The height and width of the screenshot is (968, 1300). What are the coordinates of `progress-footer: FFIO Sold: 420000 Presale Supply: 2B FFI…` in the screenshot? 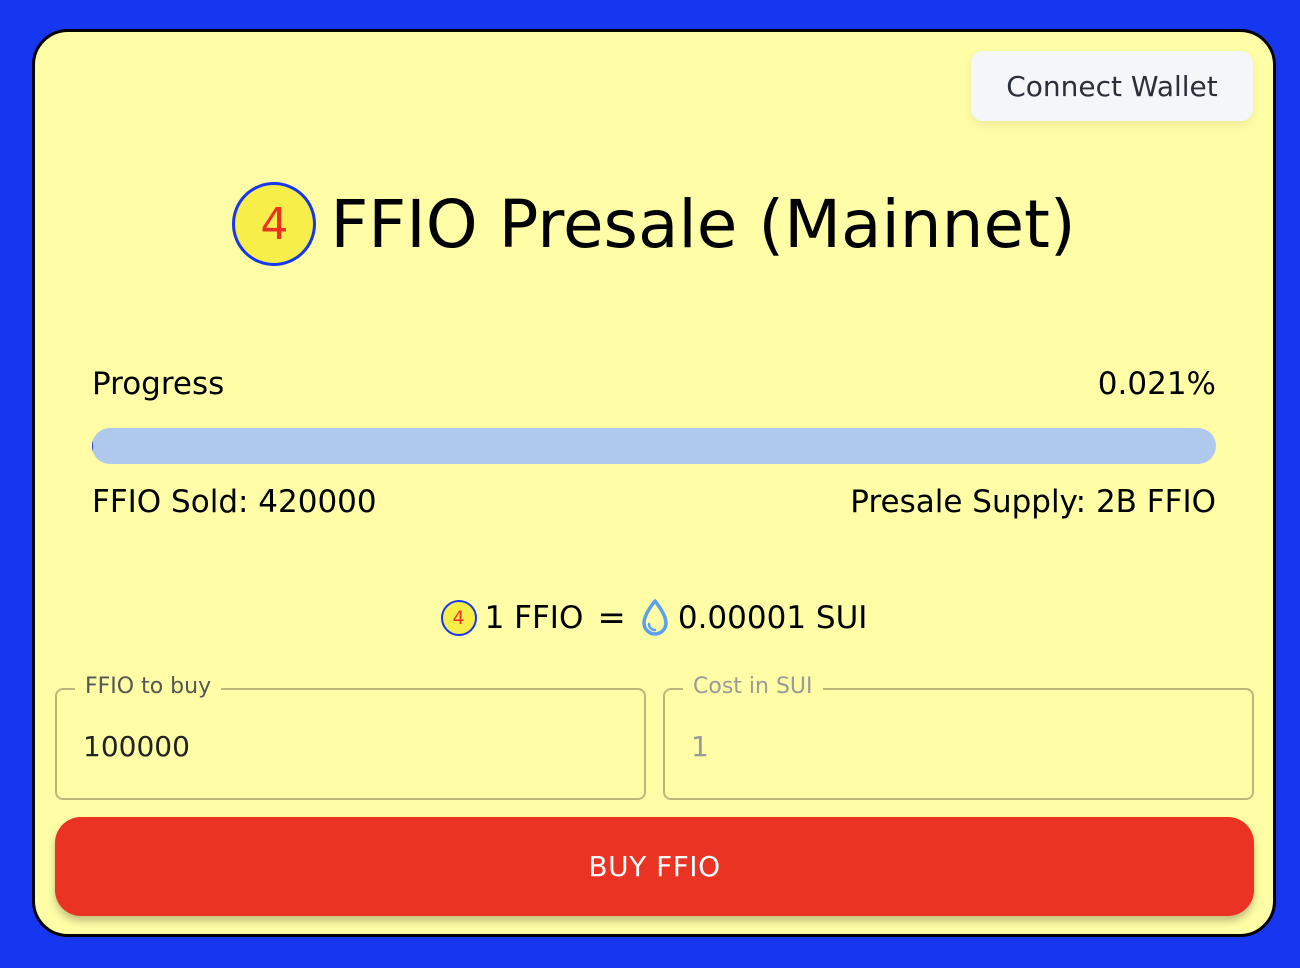 It's located at (654, 502).